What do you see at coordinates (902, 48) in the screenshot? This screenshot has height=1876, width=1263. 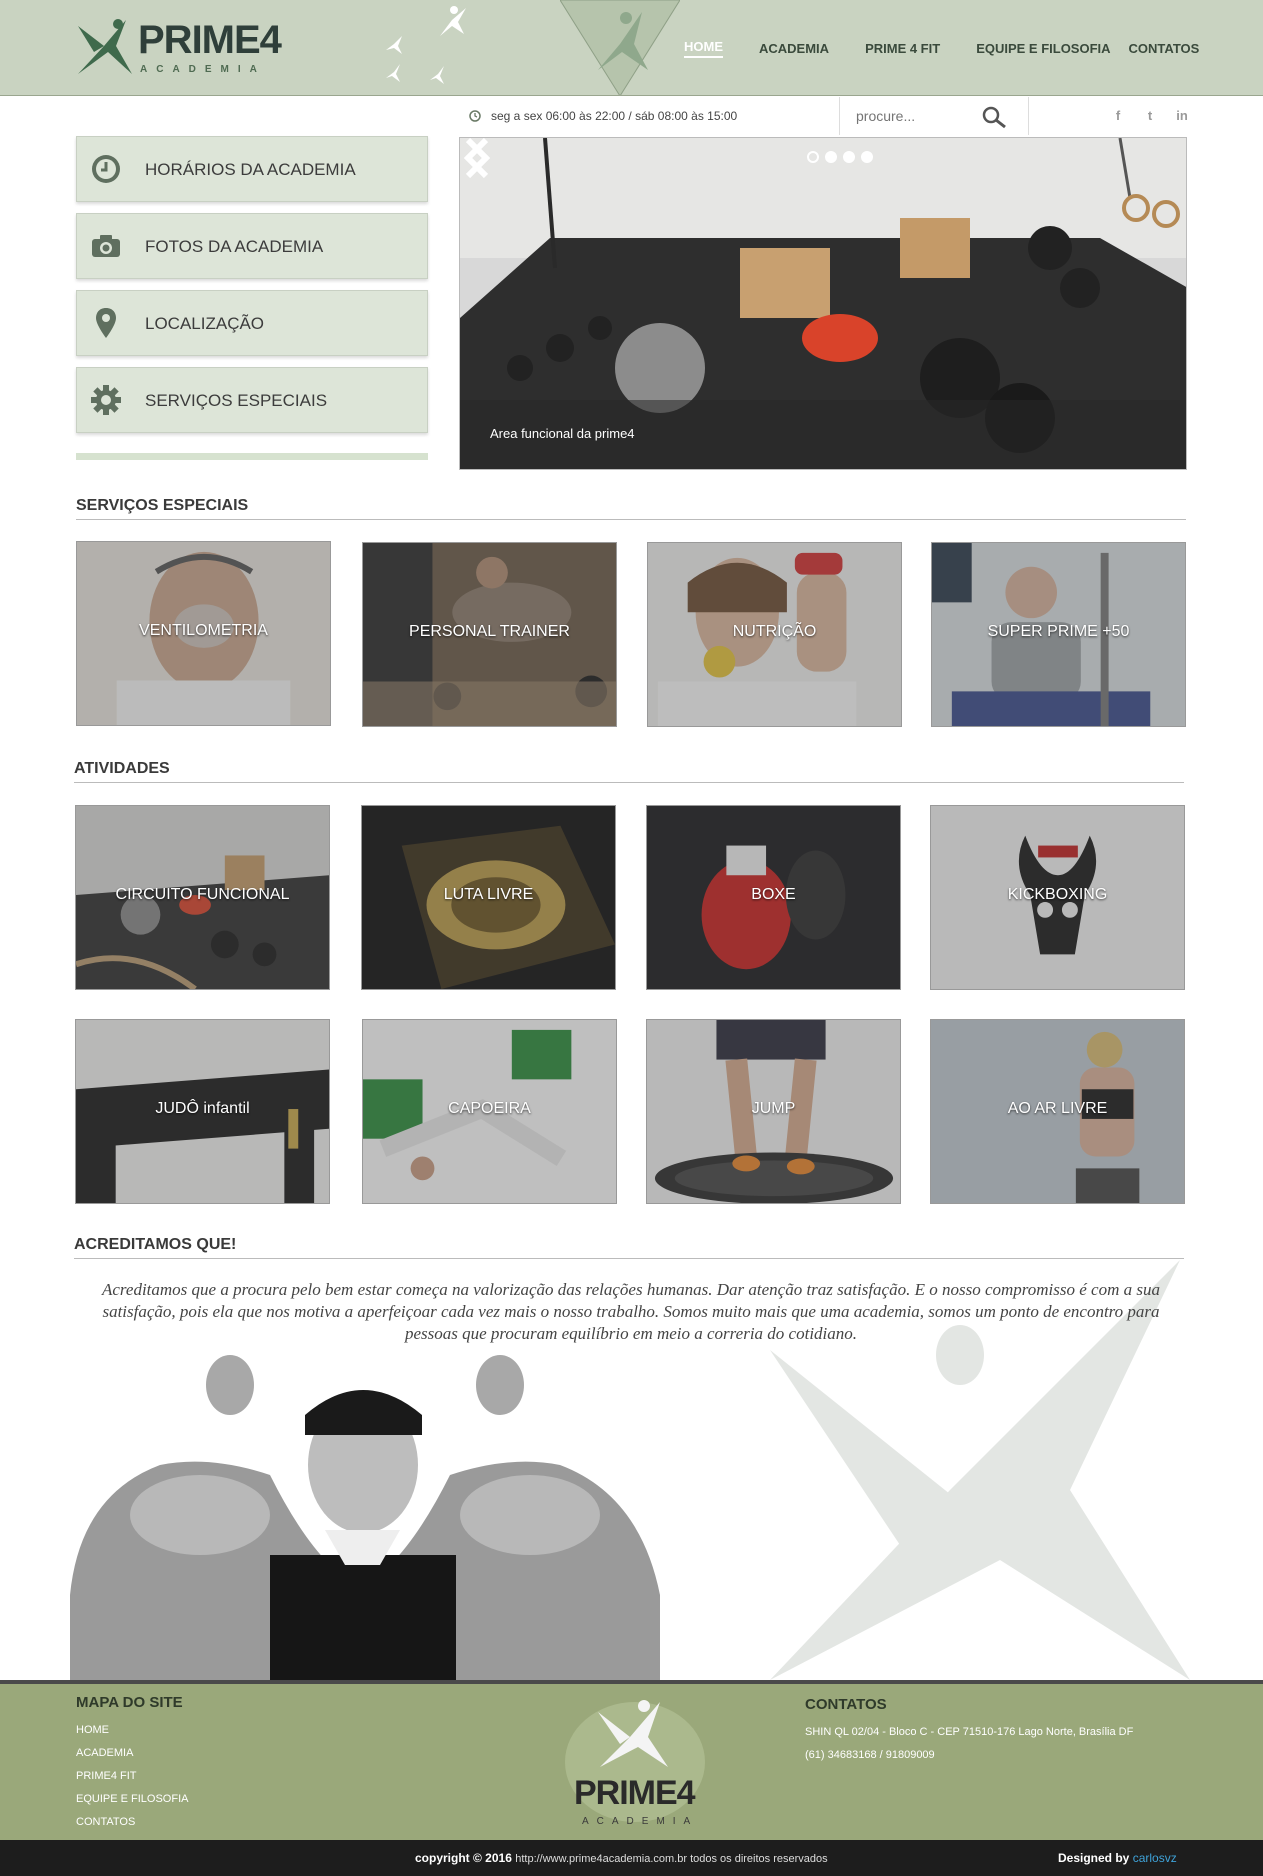 I see `nav-prime4fit: PRIME 4 FIT` at bounding box center [902, 48].